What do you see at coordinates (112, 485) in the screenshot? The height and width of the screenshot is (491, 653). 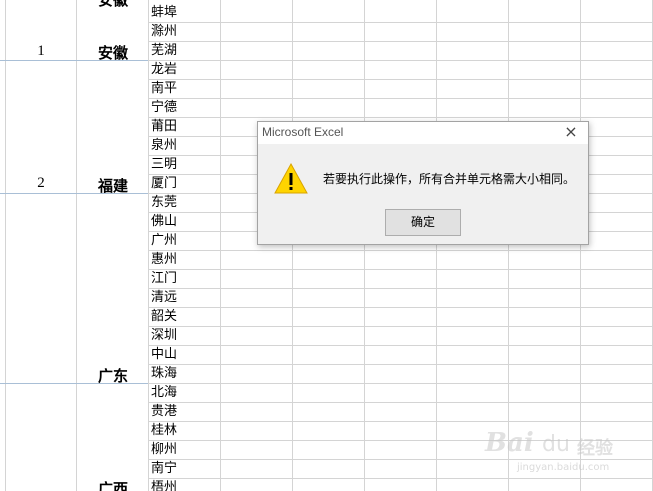 I see `cell-province: 广西` at bounding box center [112, 485].